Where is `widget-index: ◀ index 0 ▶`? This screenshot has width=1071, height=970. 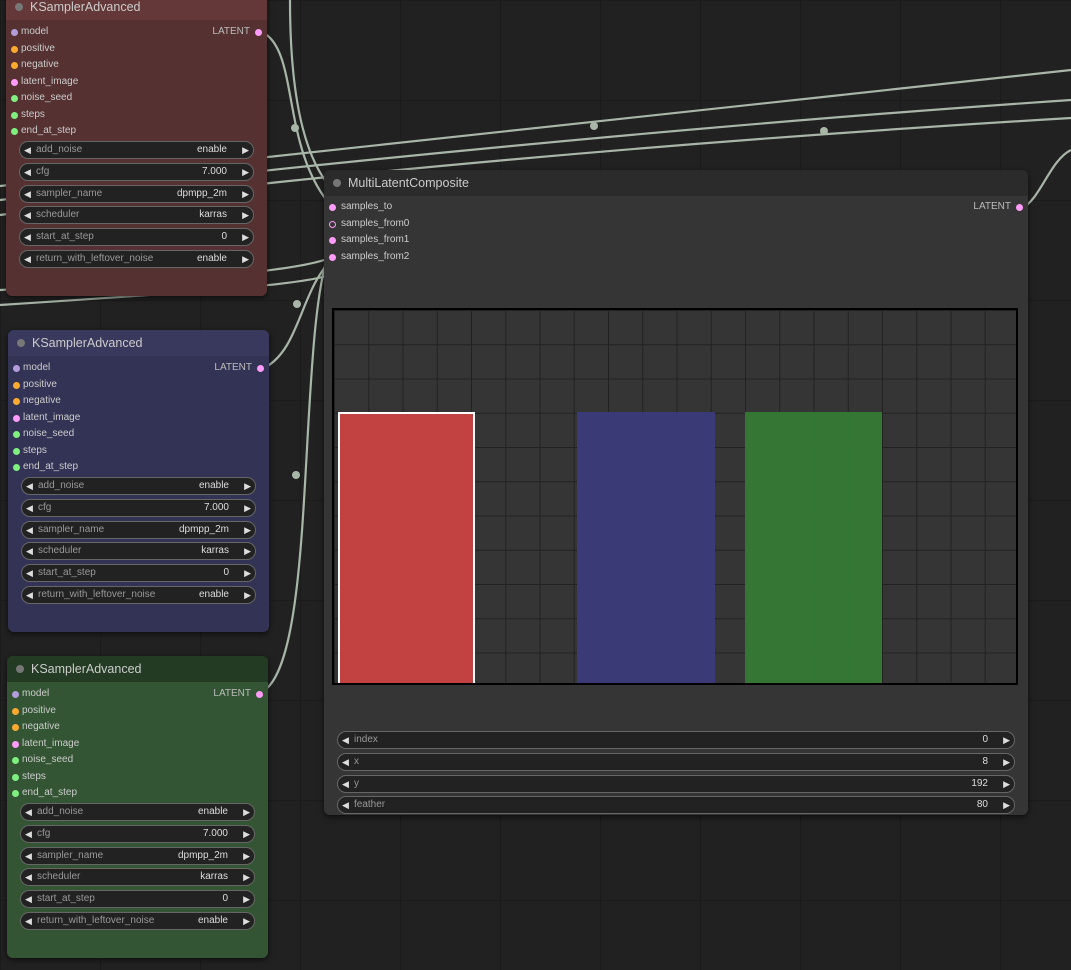
widget-index: ◀ index 0 ▶ is located at coordinates (676, 740).